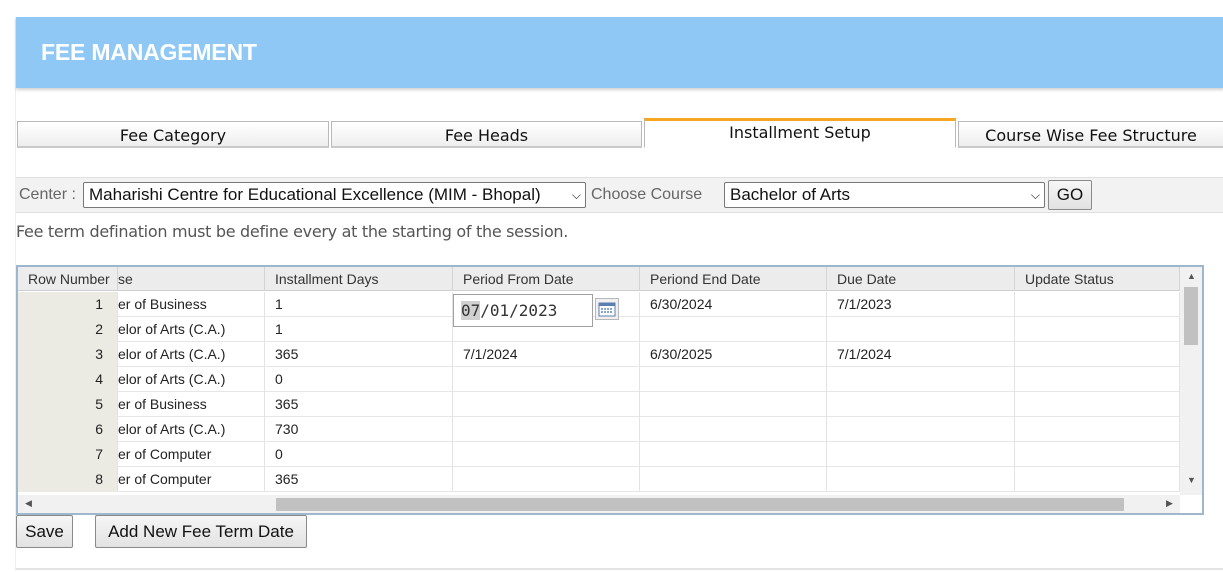  What do you see at coordinates (921, 279) in the screenshot?
I see `column-header-due-date: Due Date` at bounding box center [921, 279].